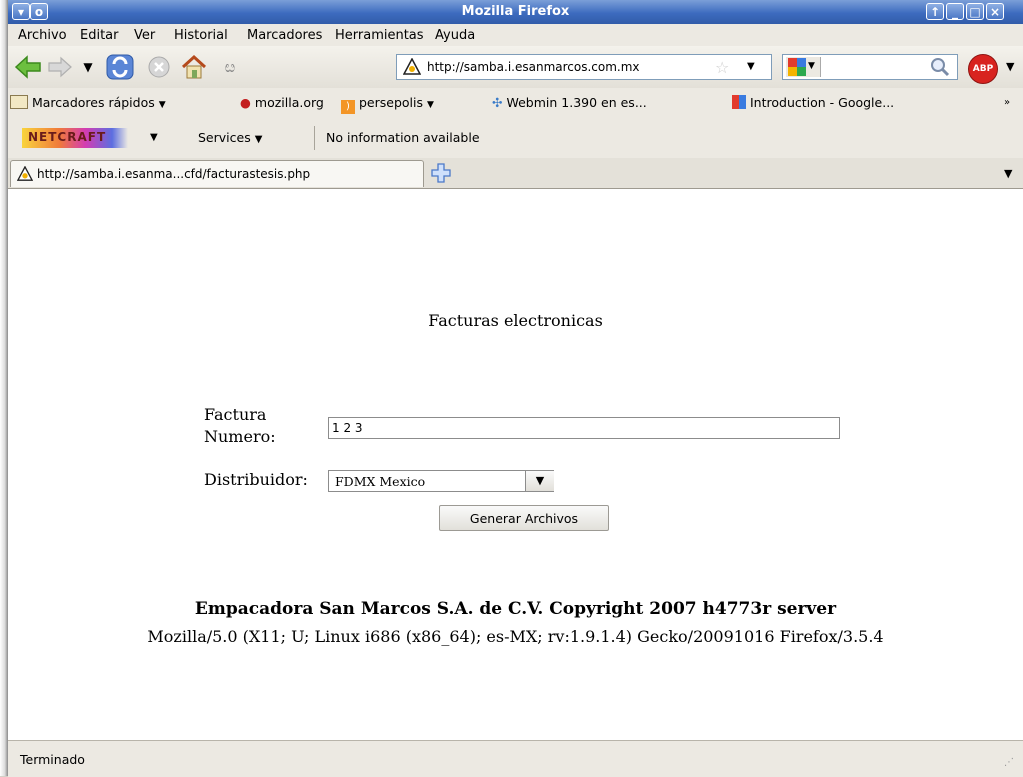  I want to click on tab-favicon-icon, so click(25, 175).